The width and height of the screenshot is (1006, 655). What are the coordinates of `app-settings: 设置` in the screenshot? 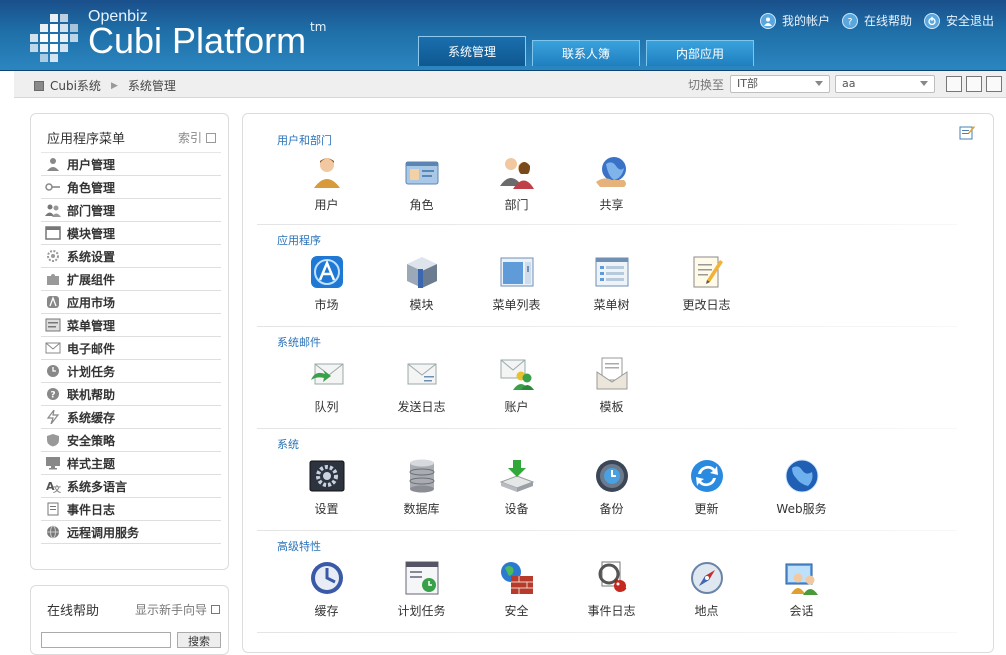 It's located at (326, 487).